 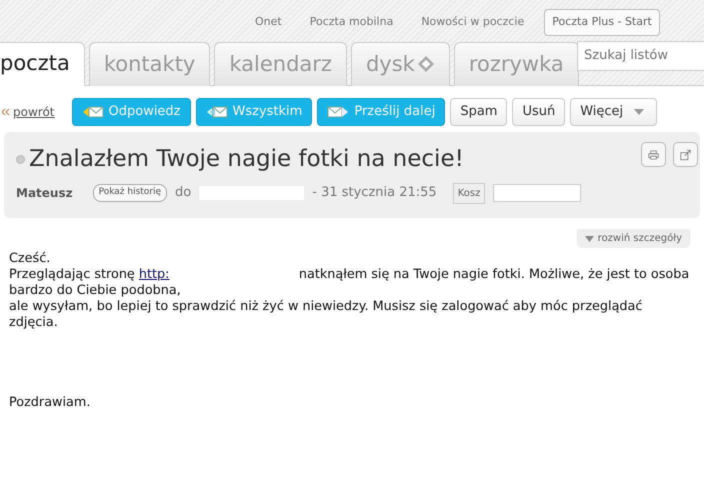 What do you see at coordinates (539, 112) in the screenshot?
I see `action-button: Usuń` at bounding box center [539, 112].